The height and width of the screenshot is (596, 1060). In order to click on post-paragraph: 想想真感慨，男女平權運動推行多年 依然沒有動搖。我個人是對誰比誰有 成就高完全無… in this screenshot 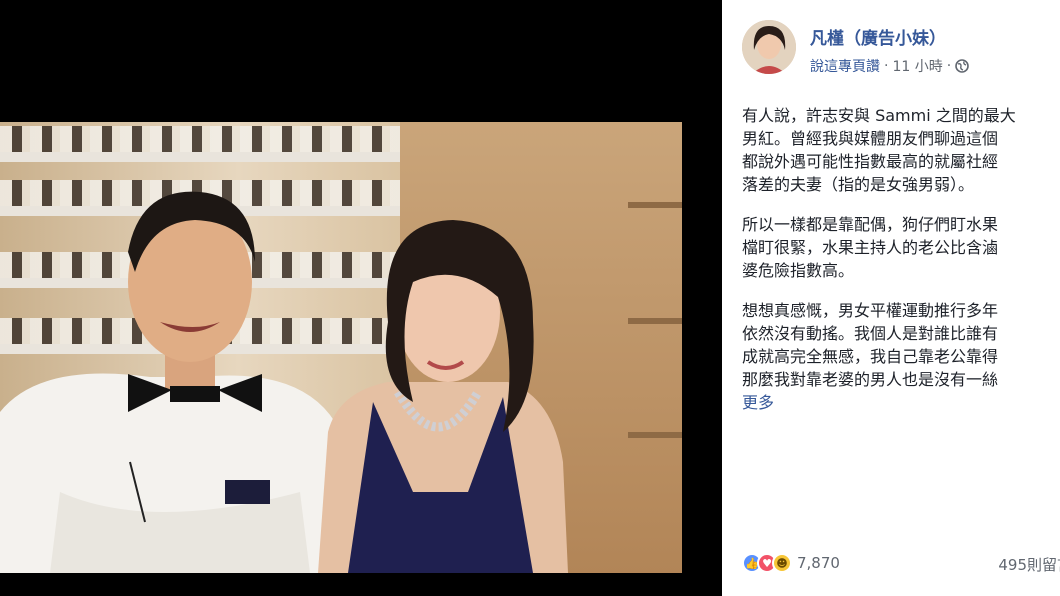, I will do `click(870, 345)`.